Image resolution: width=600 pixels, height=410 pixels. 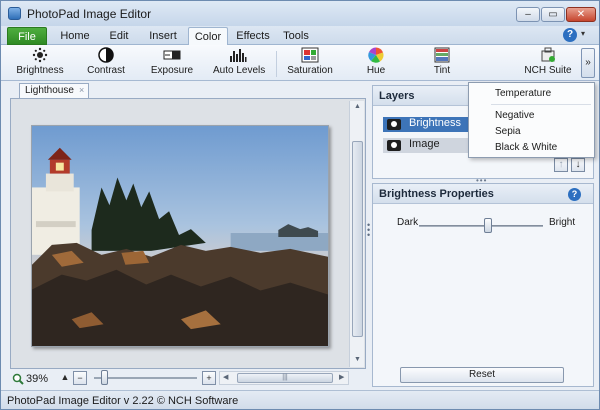 I want to click on scroll-down-icon: ▼, so click(x=357, y=359).